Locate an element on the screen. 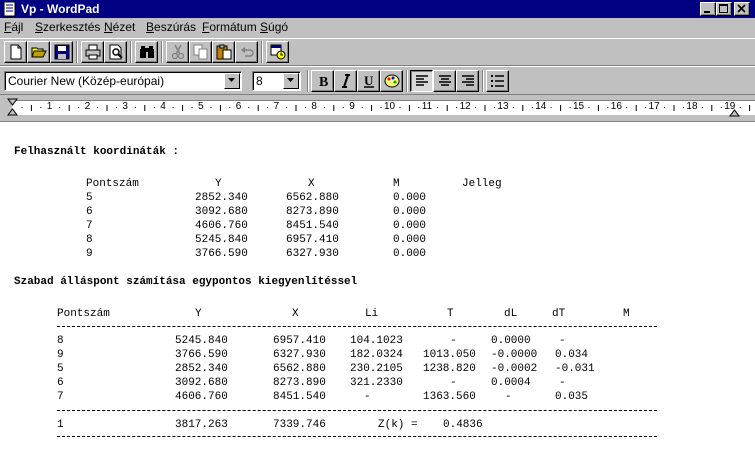  table2-header-t: T is located at coordinates (450, 314).